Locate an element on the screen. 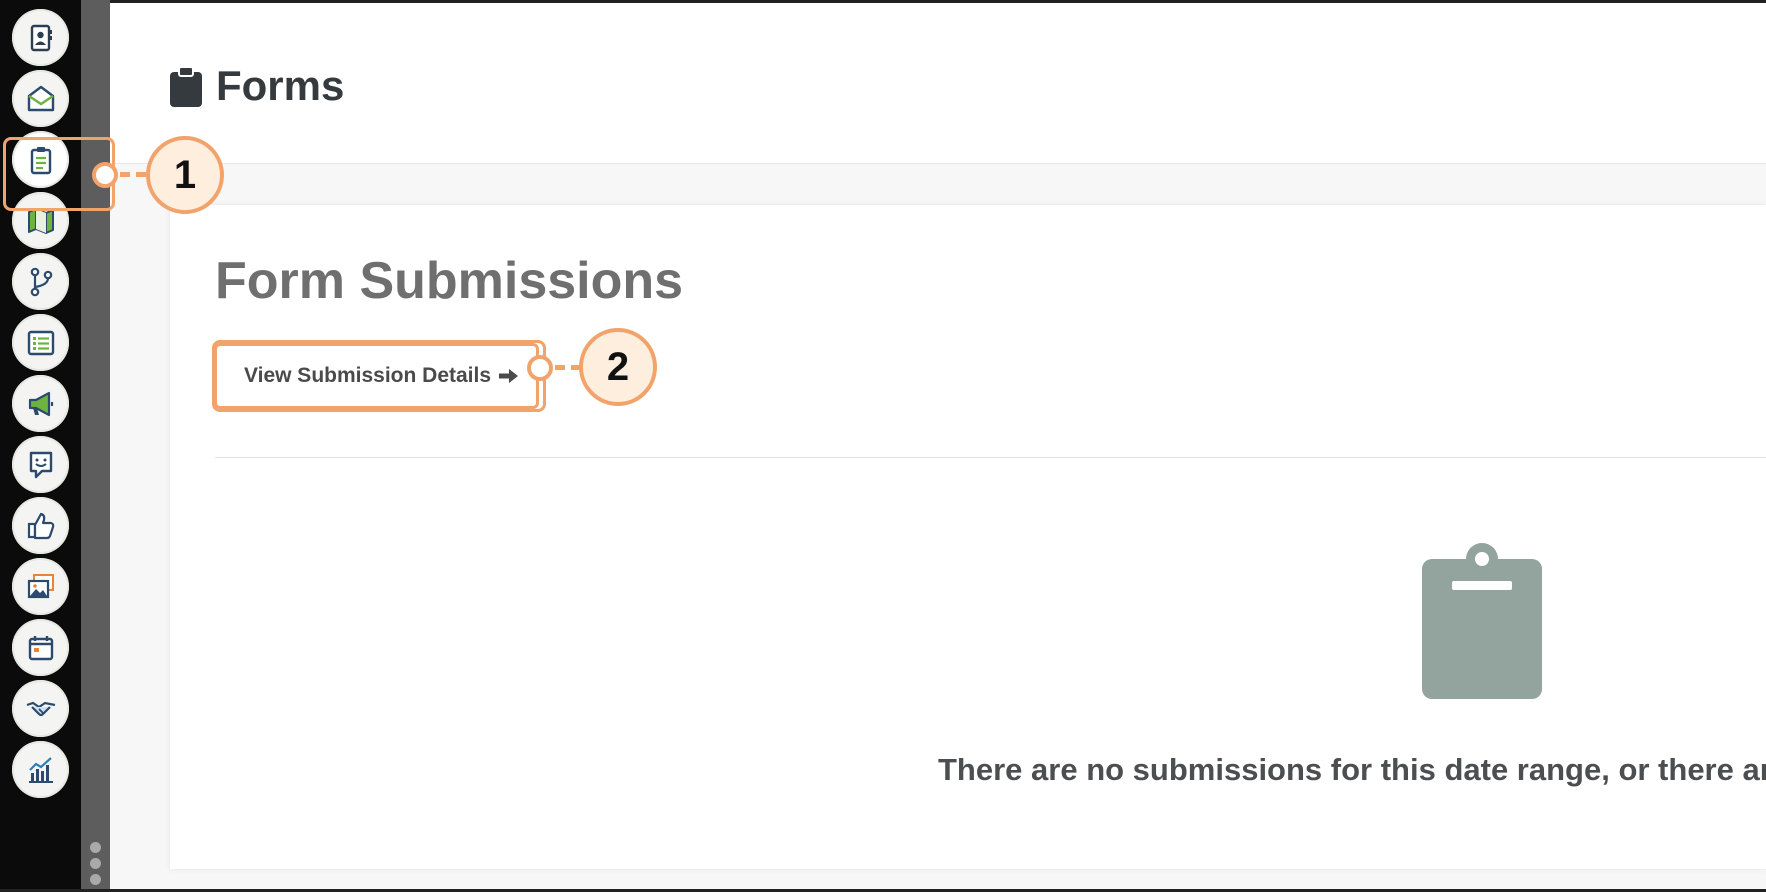  megaphone-icon is located at coordinates (40, 403).